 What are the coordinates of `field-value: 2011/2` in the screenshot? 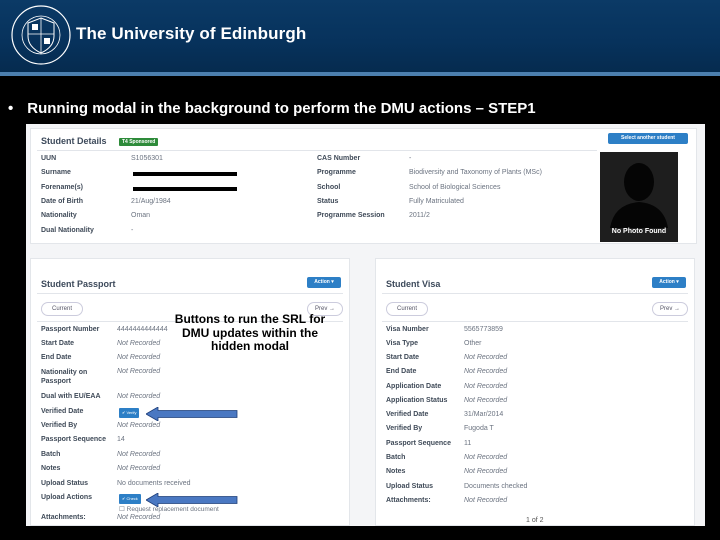 It's located at (419, 215).